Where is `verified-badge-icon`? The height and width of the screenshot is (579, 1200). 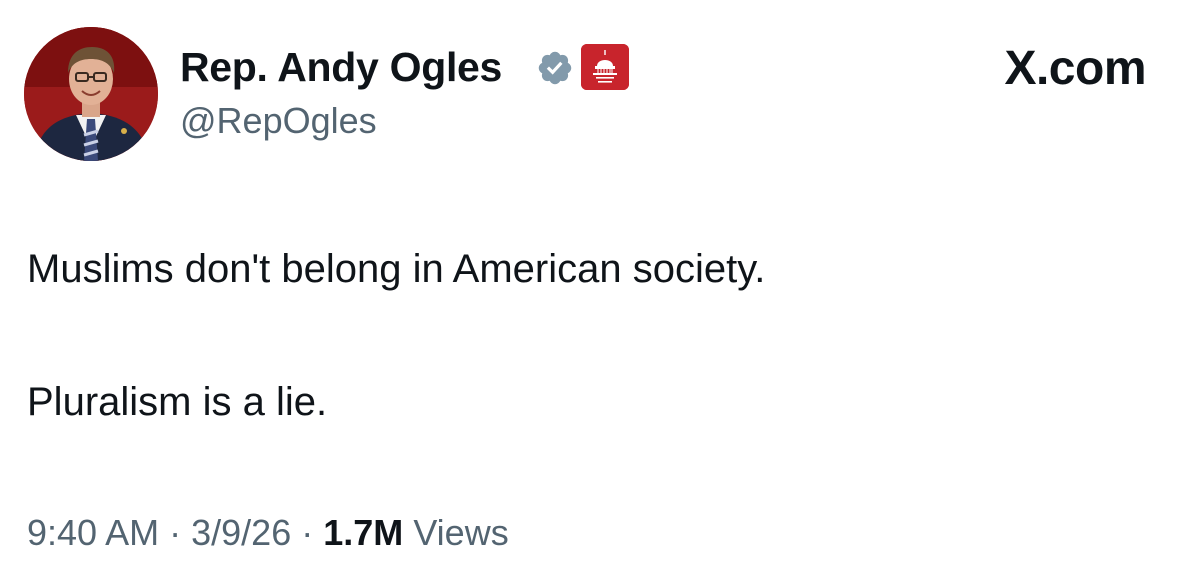 verified-badge-icon is located at coordinates (555, 68).